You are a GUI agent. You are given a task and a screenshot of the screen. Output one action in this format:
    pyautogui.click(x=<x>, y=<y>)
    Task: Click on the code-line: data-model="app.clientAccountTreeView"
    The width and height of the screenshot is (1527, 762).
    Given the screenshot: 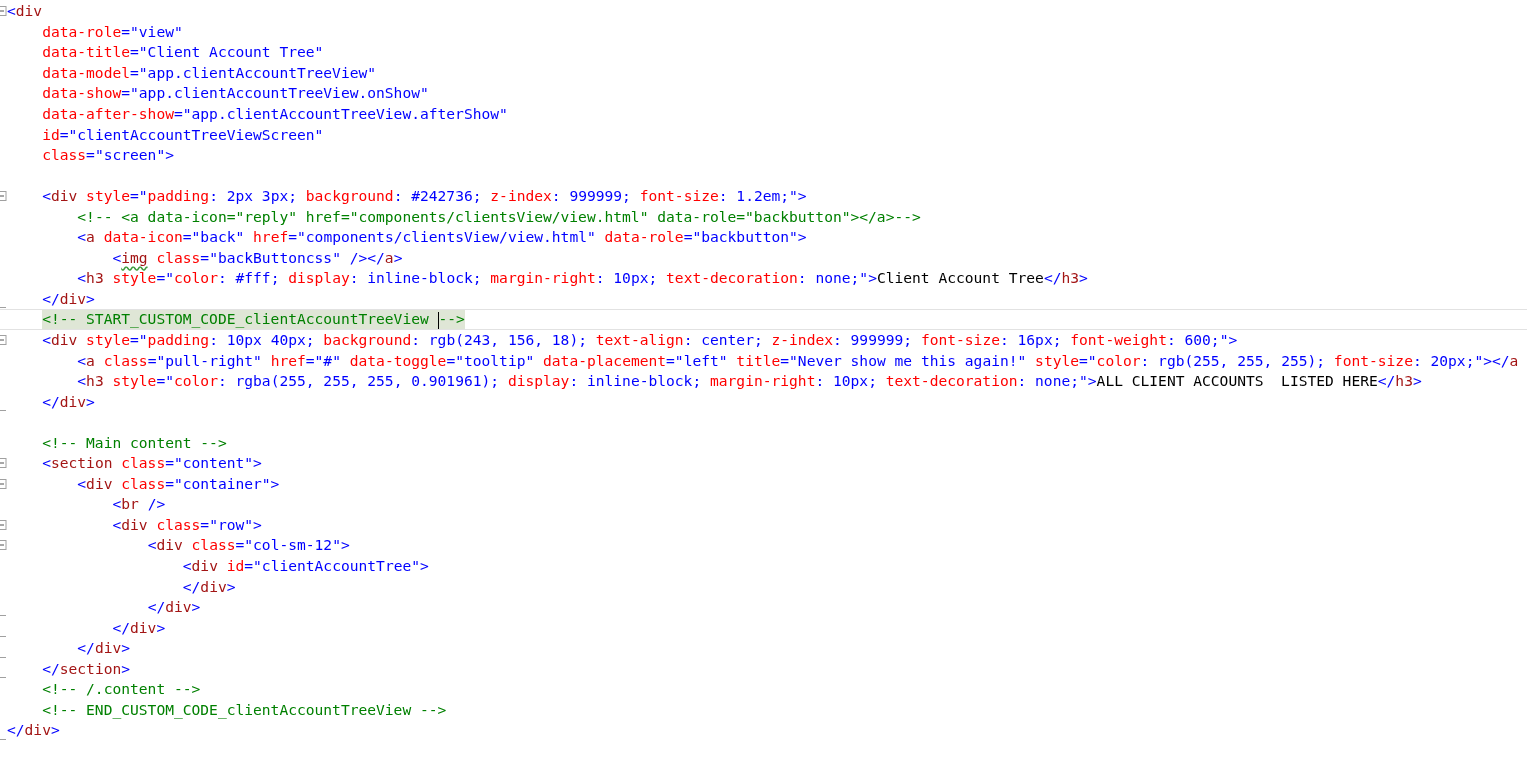 What is the action you would take?
    pyautogui.click(x=209, y=72)
    